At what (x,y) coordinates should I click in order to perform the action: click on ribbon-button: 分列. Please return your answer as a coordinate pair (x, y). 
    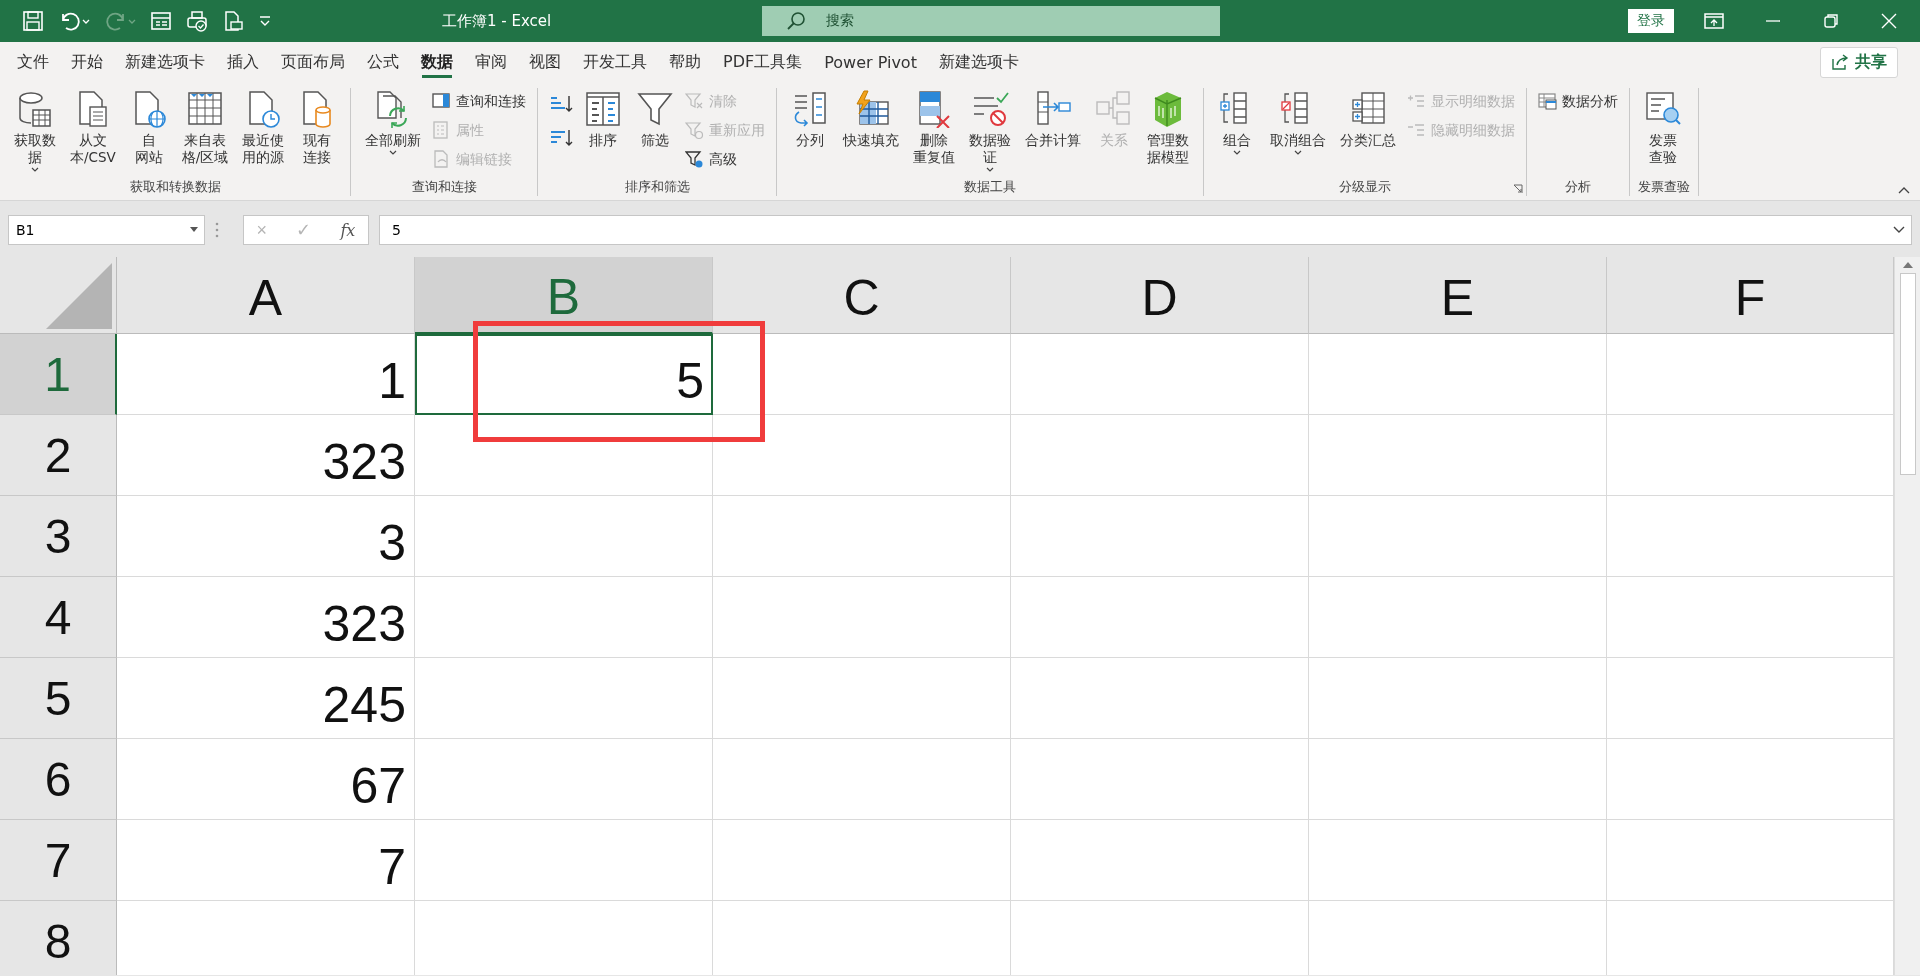
    Looking at the image, I should click on (810, 119).